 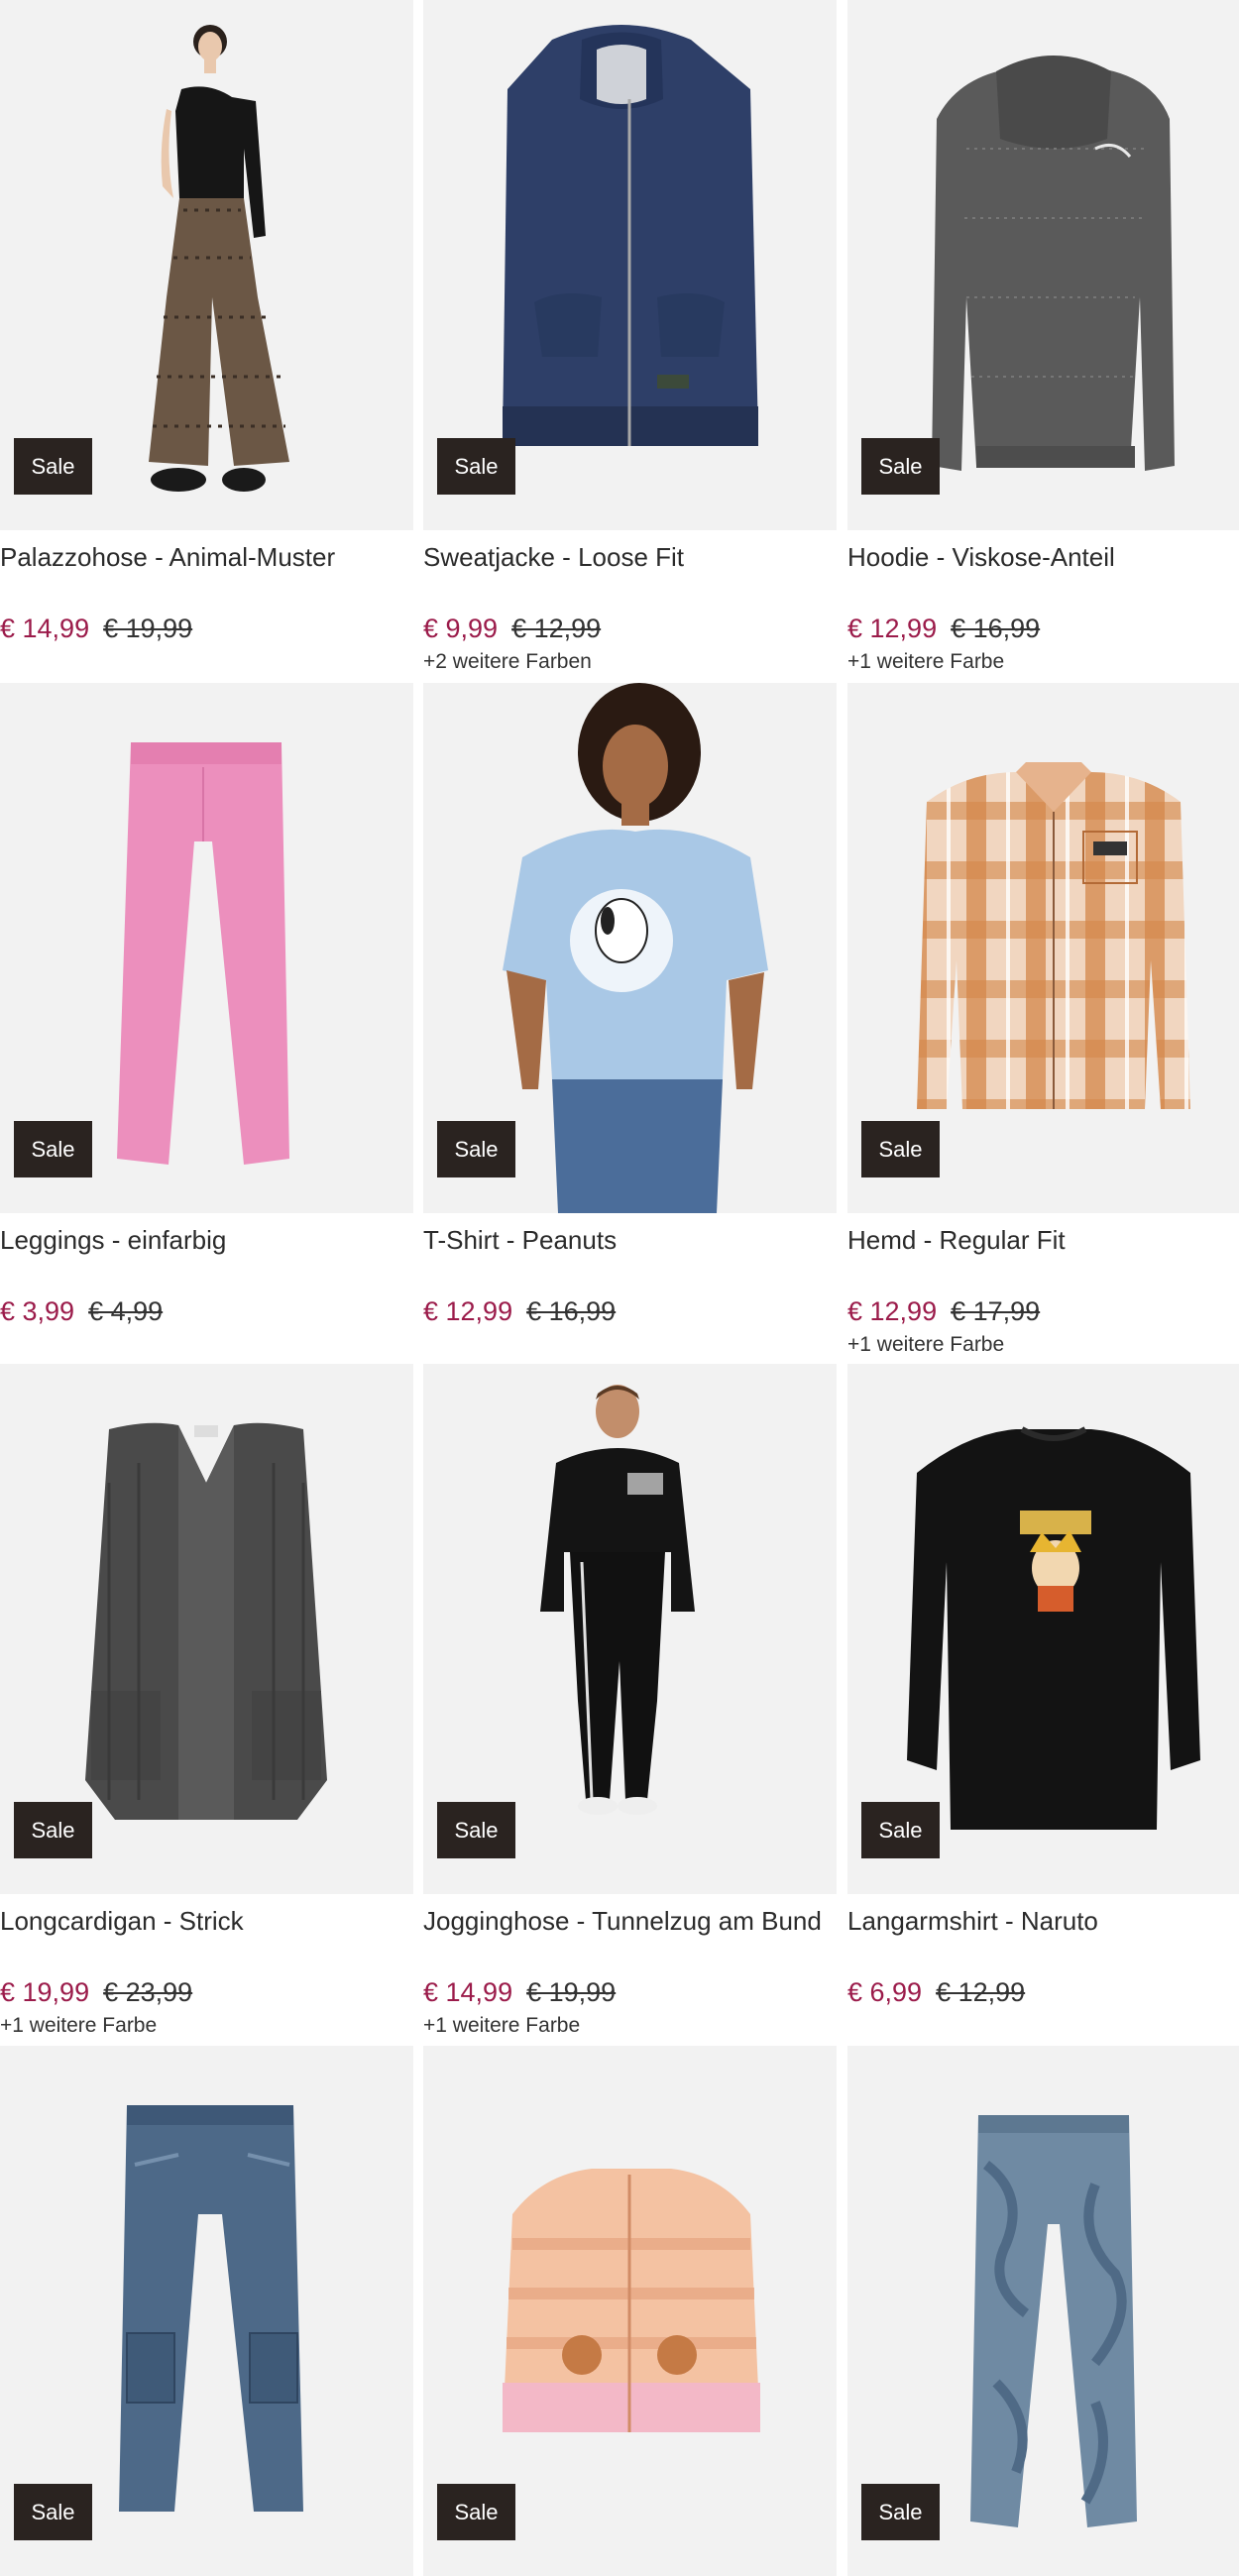 What do you see at coordinates (206, 1311) in the screenshot?
I see `price-row: € 3,99 € 4,99` at bounding box center [206, 1311].